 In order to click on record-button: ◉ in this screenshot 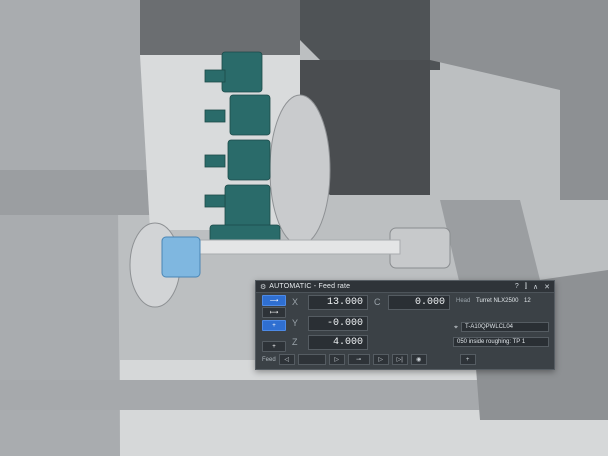, I will do `click(418, 359)`.